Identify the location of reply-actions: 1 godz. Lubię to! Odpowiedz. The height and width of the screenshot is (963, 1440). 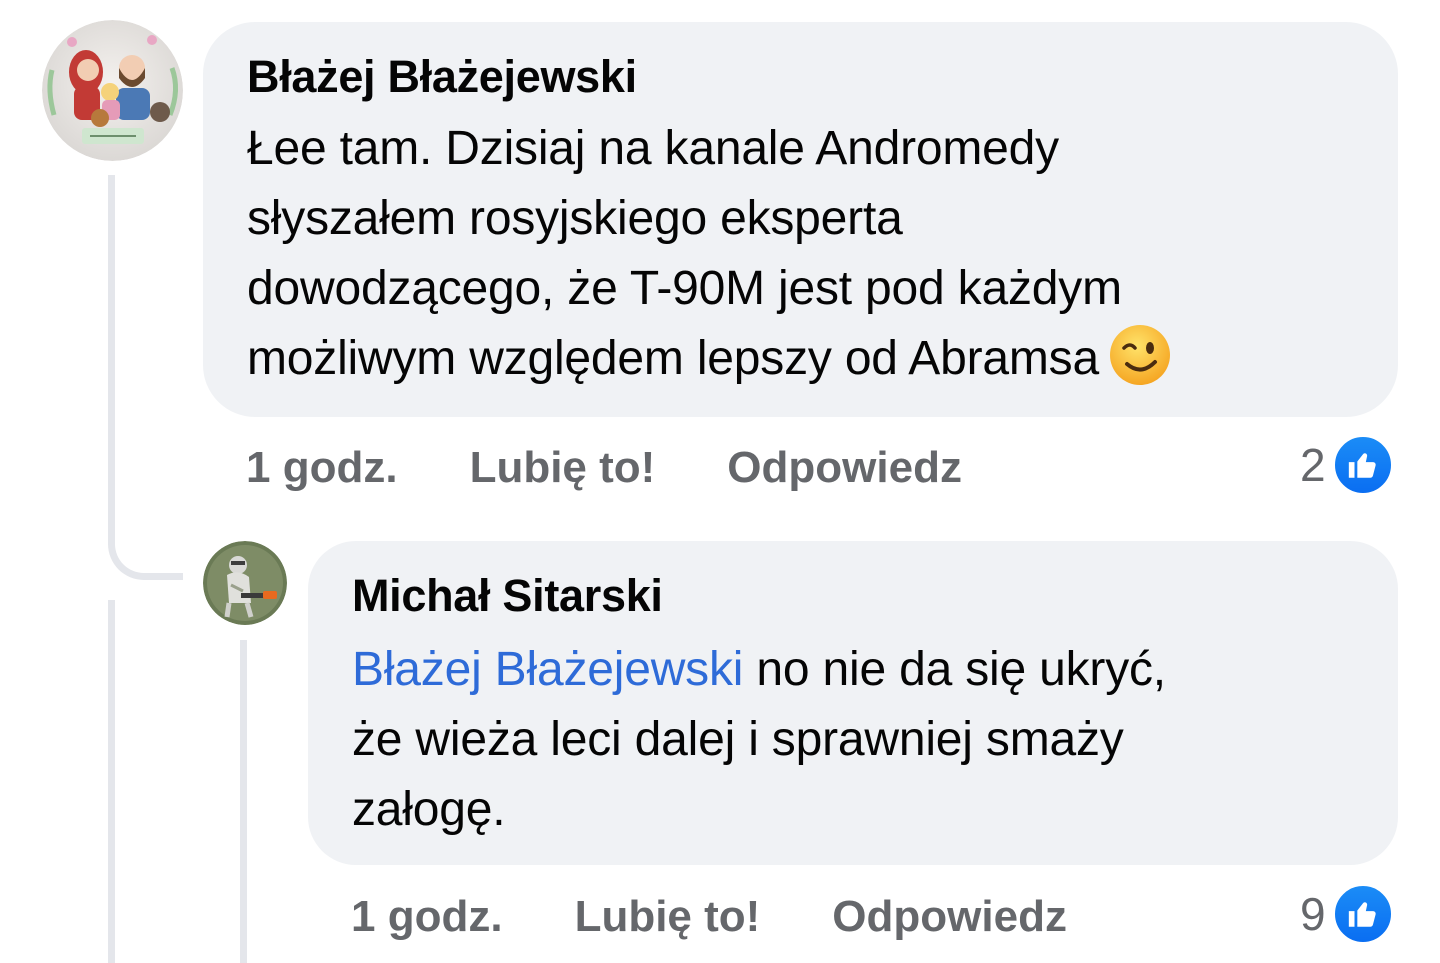
(745, 917).